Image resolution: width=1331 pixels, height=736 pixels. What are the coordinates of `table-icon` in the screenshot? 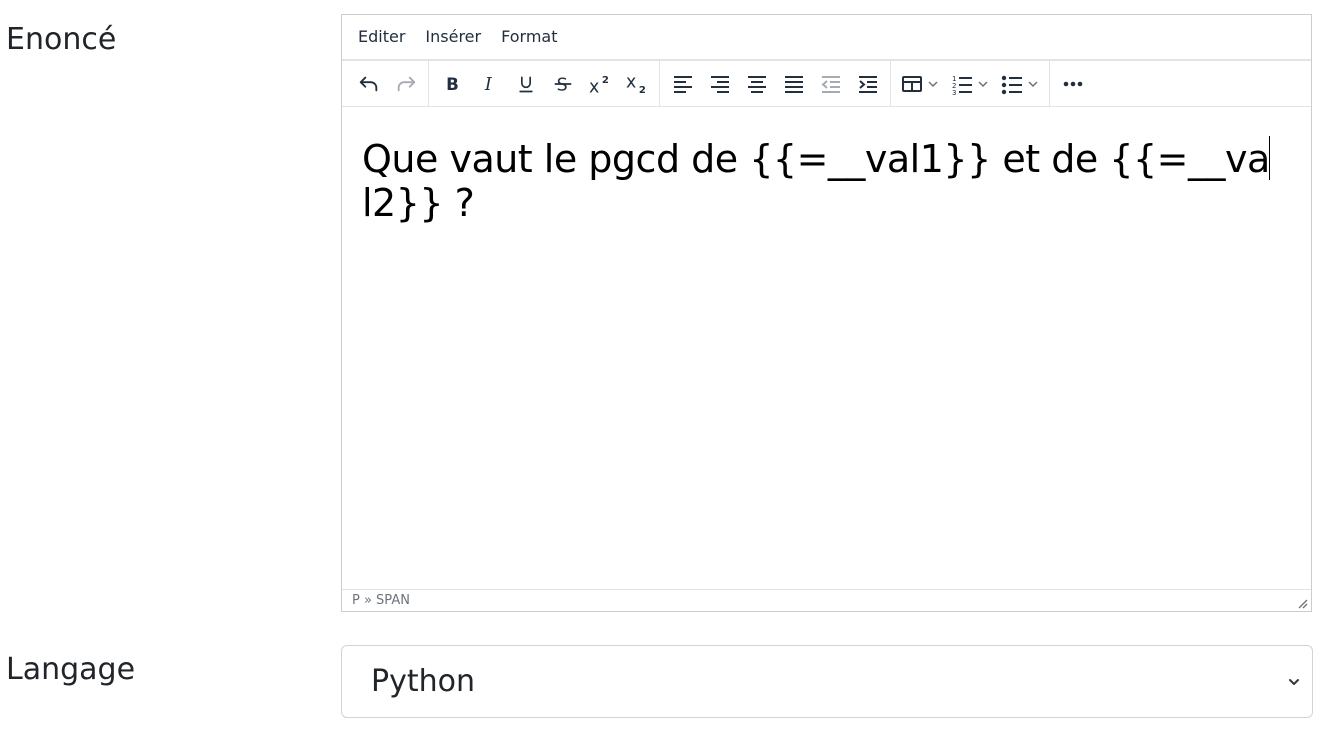 It's located at (912, 84).